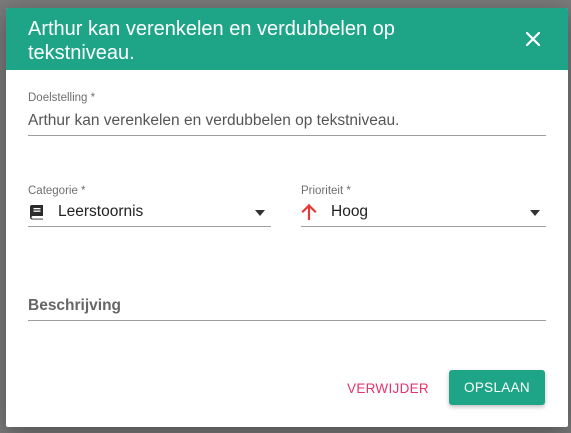 The width and height of the screenshot is (571, 433). I want to click on priority-value: Hoog, so click(334, 212).